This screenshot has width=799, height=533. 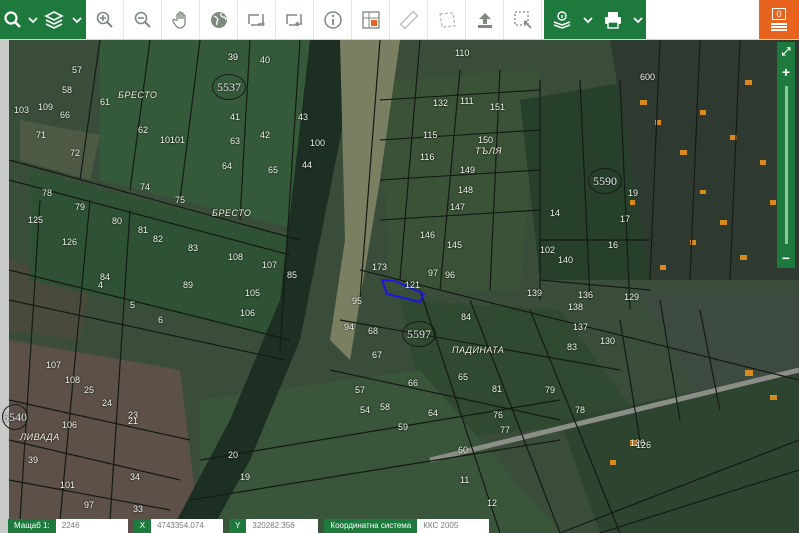 What do you see at coordinates (193, 248) in the screenshot?
I see `parcel-number-label: 83` at bounding box center [193, 248].